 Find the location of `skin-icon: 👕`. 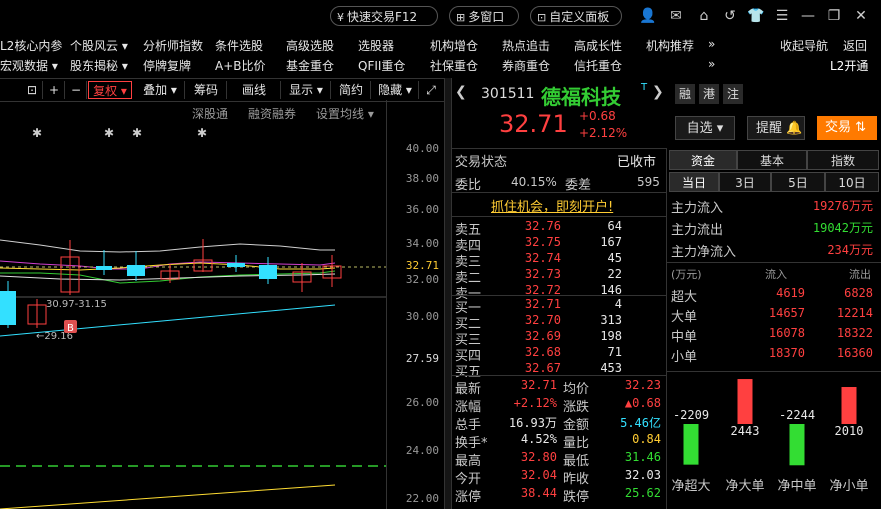

skin-icon: 👕 is located at coordinates (756, 16).